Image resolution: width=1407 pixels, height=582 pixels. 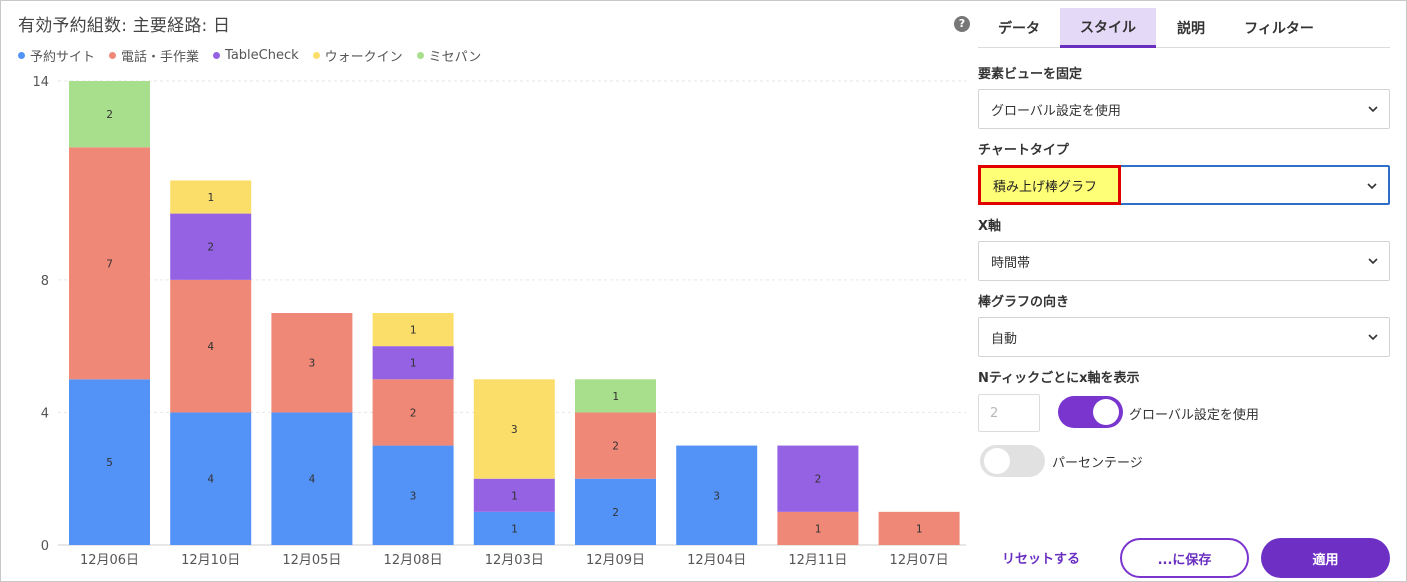 I want to click on x-tick-label: 12月06日, so click(x=109, y=560).